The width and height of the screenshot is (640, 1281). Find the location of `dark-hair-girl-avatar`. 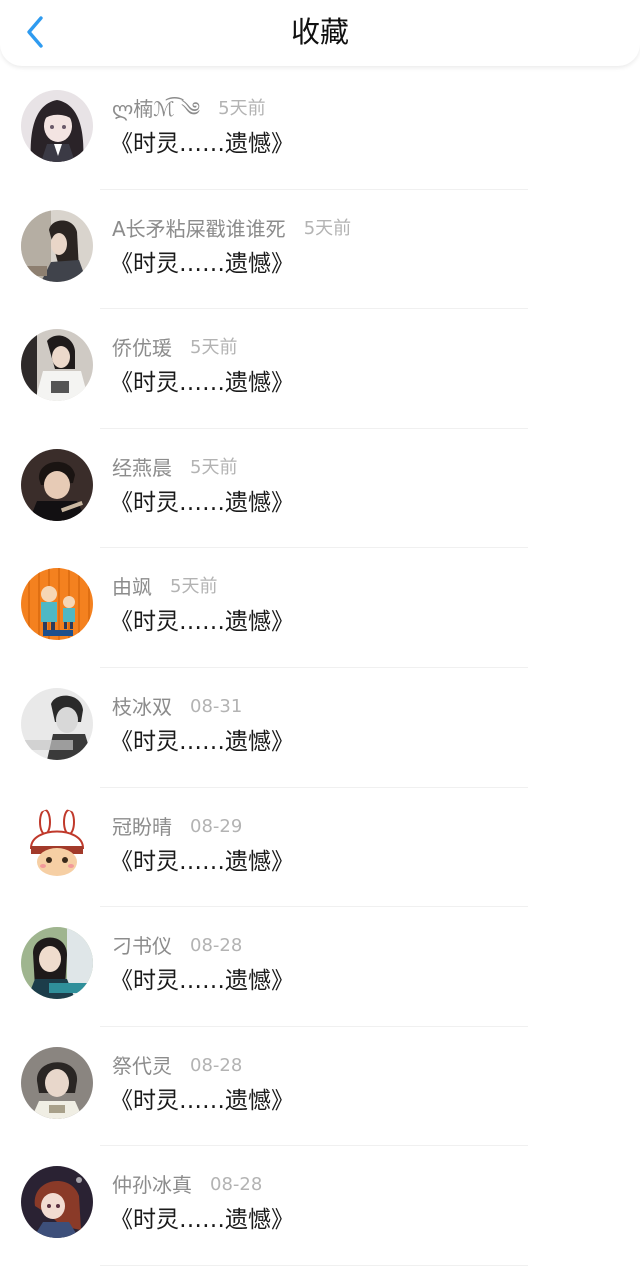

dark-hair-girl-avatar is located at coordinates (57, 126).